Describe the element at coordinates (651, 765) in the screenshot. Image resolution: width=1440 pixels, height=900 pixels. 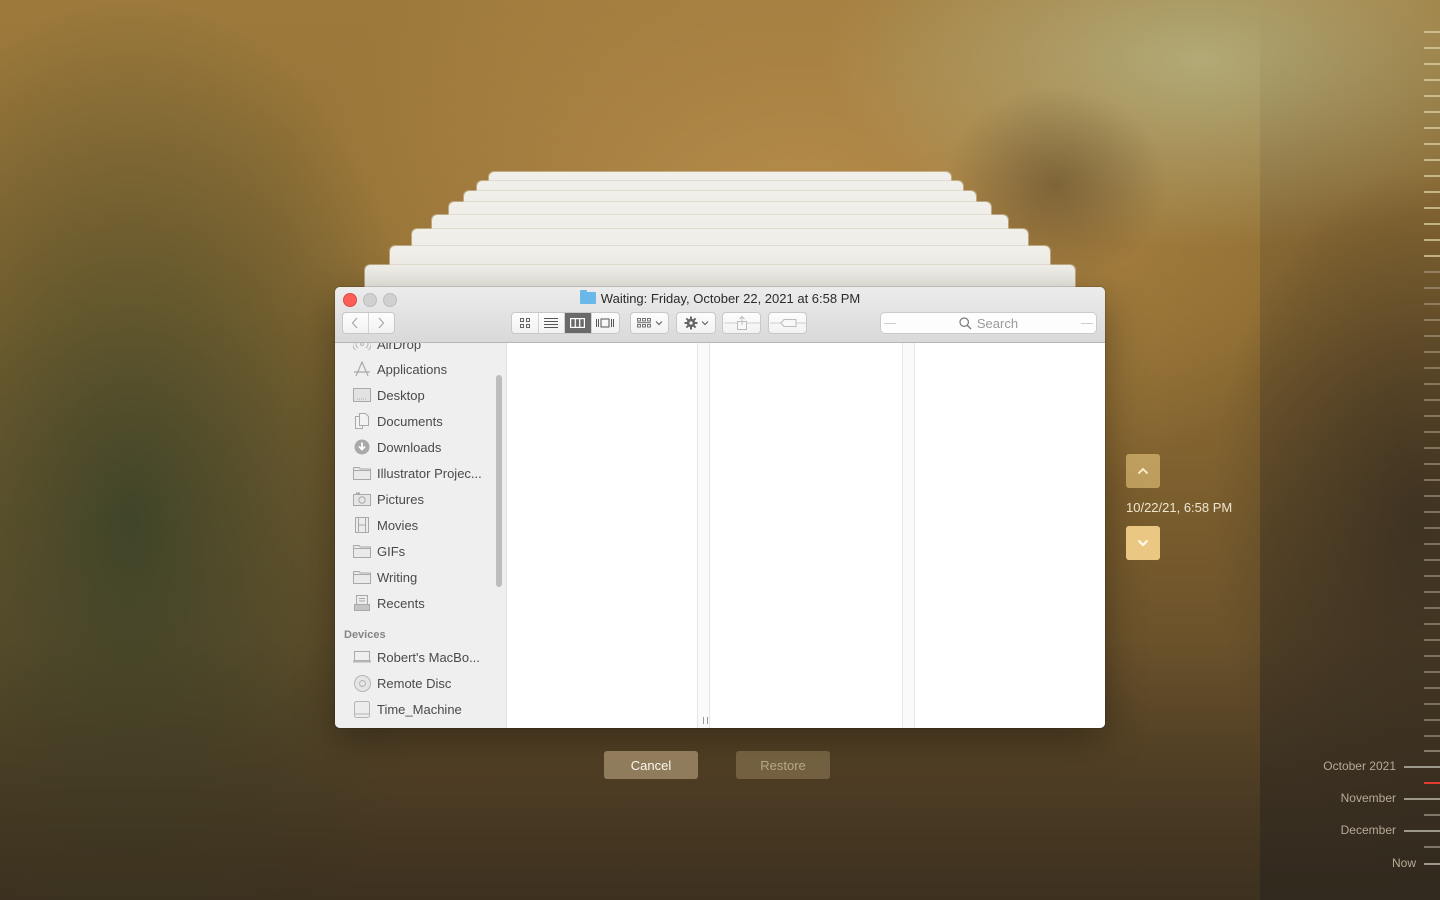
I see `cancel-button: Cancel` at that location.